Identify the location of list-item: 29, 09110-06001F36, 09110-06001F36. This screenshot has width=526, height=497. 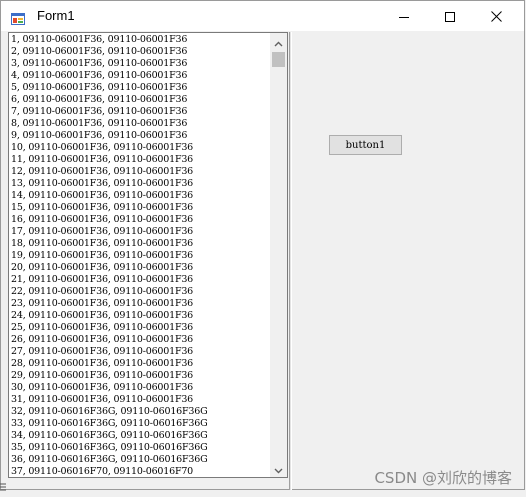
(140, 376).